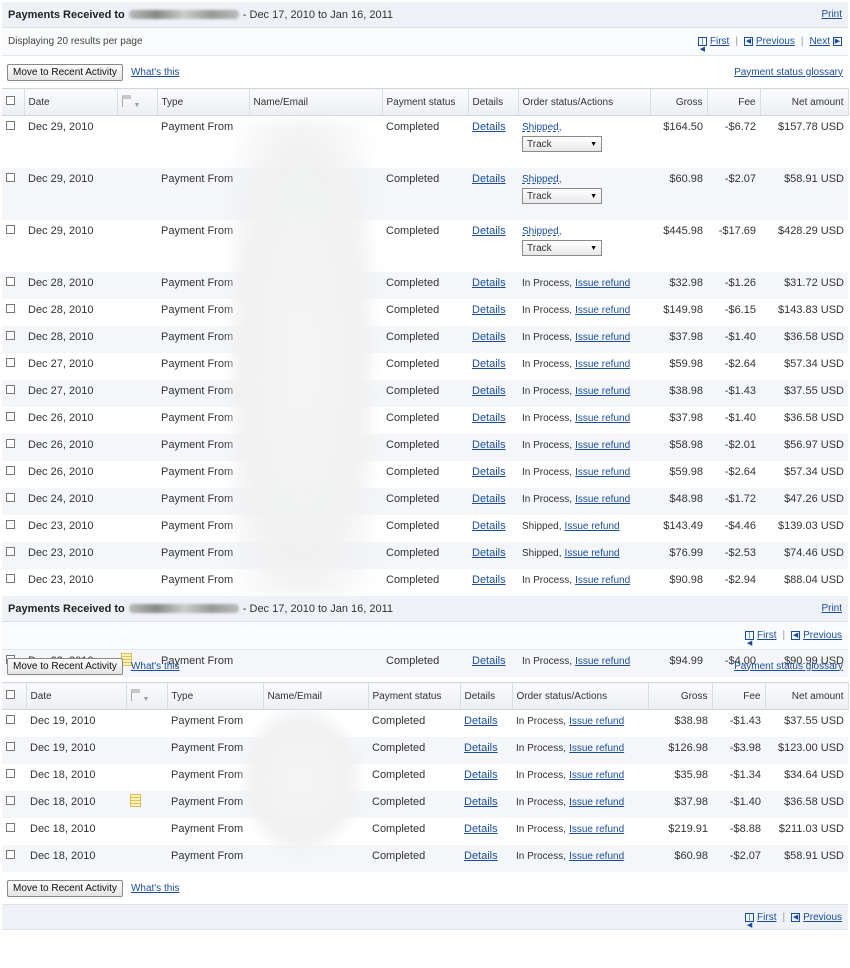  I want to click on whats-this-link: What's this, so click(155, 72).